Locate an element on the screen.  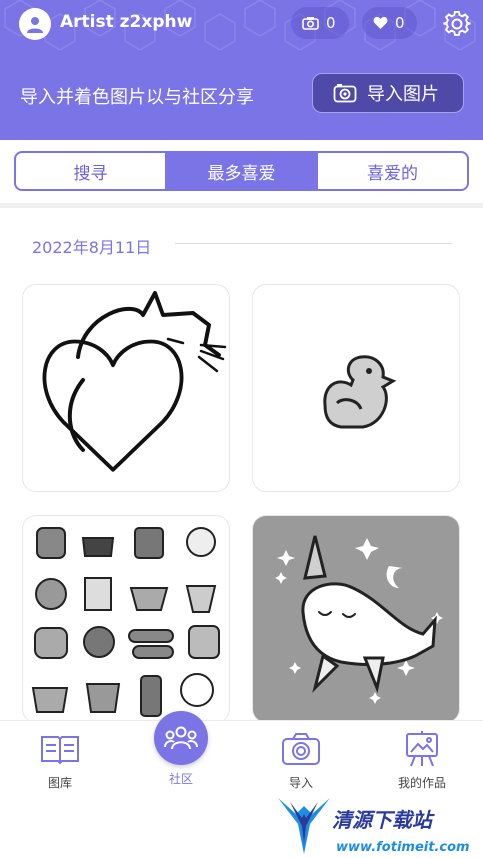
nav-import-label: 导入 is located at coordinates (300, 783).